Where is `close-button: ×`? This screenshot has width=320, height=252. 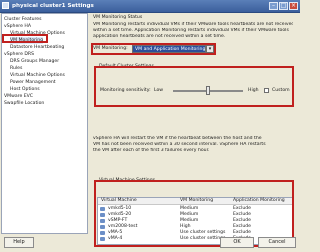
close-button: × is located at coordinates (293, 6).